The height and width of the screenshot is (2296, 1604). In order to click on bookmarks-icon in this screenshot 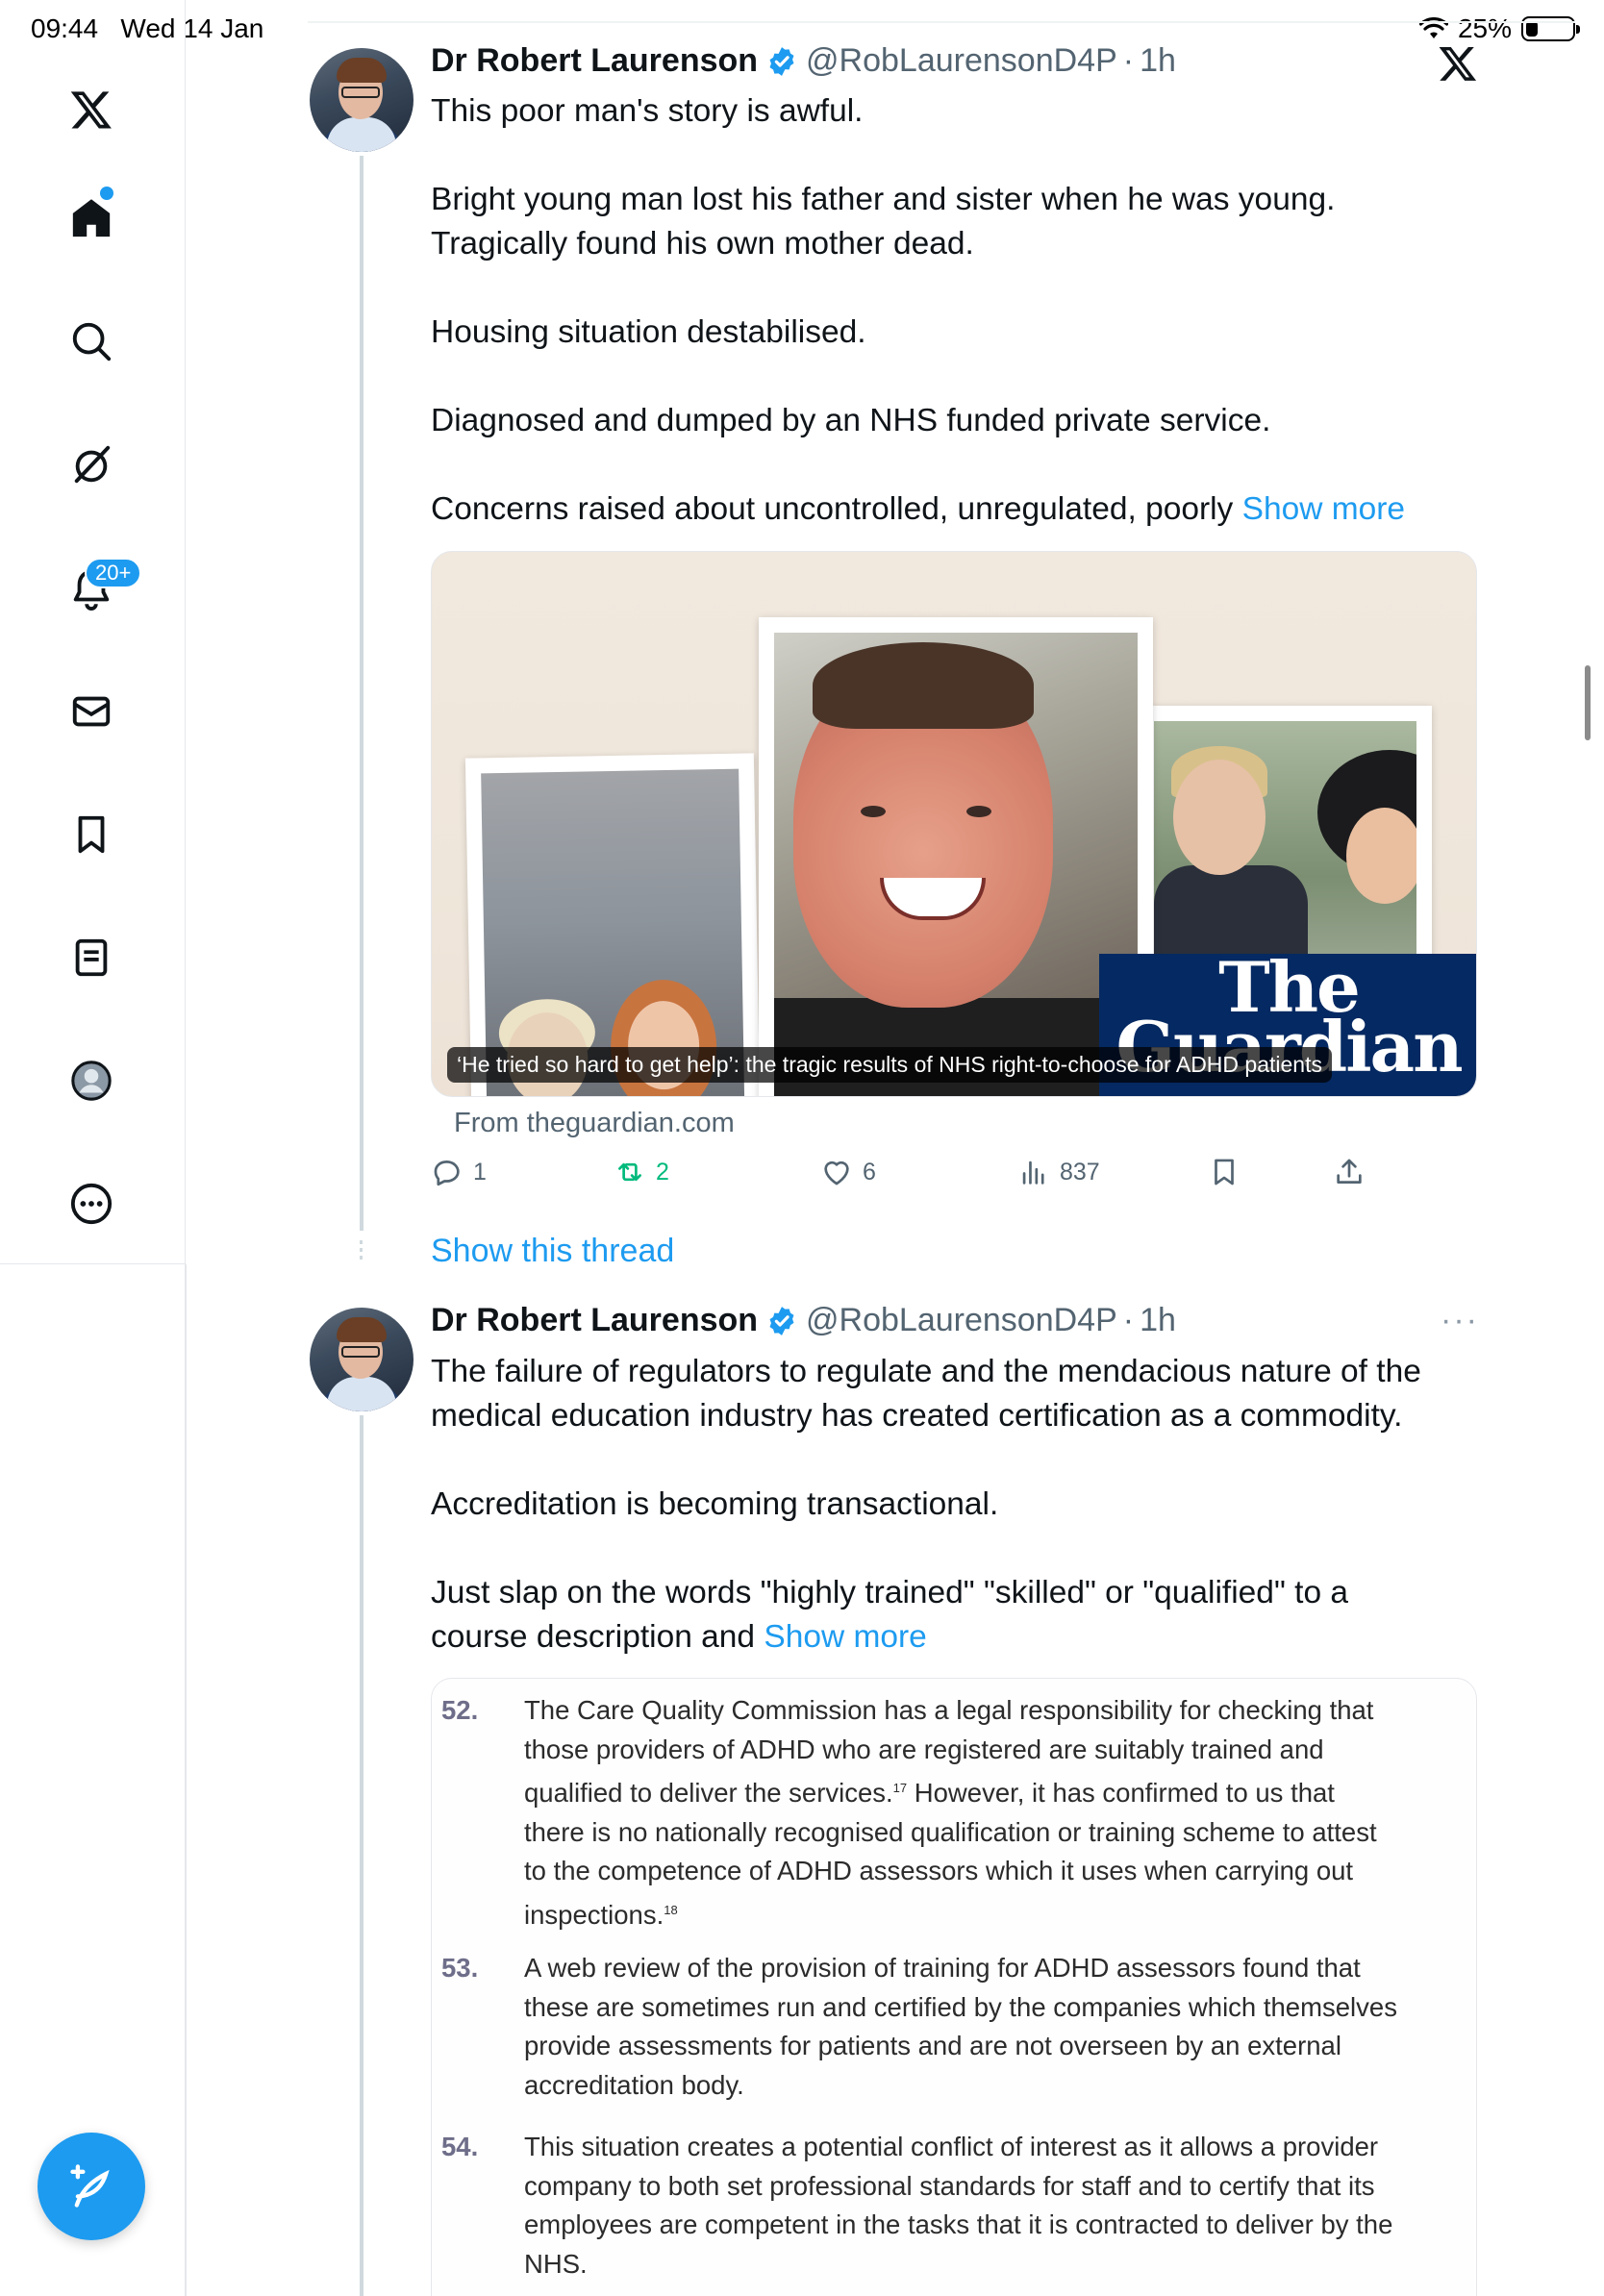, I will do `click(91, 834)`.